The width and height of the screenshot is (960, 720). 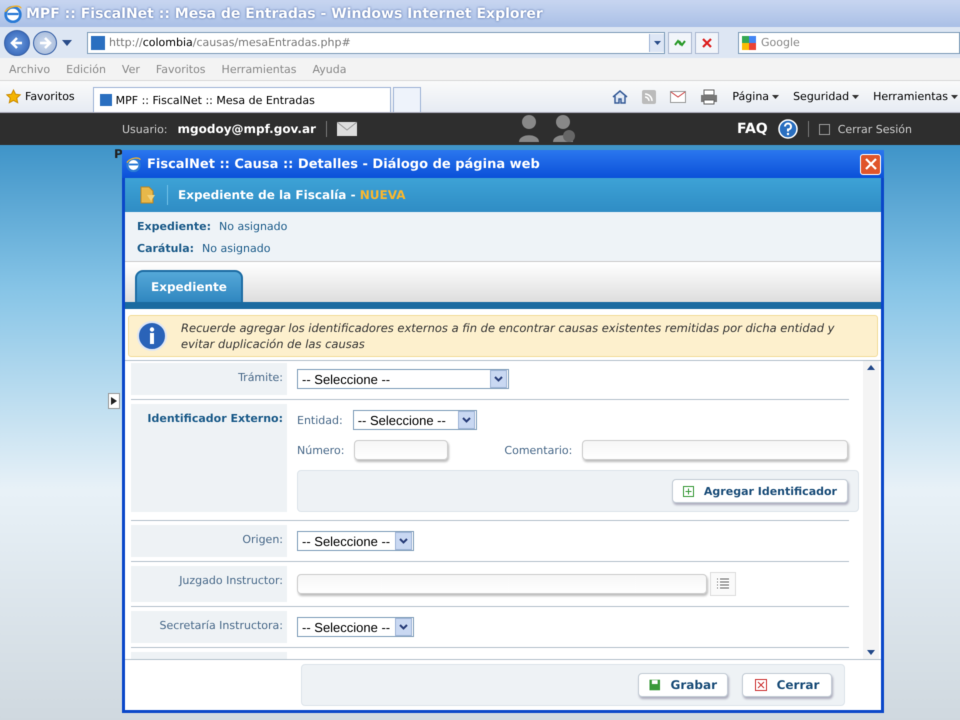 What do you see at coordinates (209, 458) in the screenshot?
I see `field-label: Identificador Externo:` at bounding box center [209, 458].